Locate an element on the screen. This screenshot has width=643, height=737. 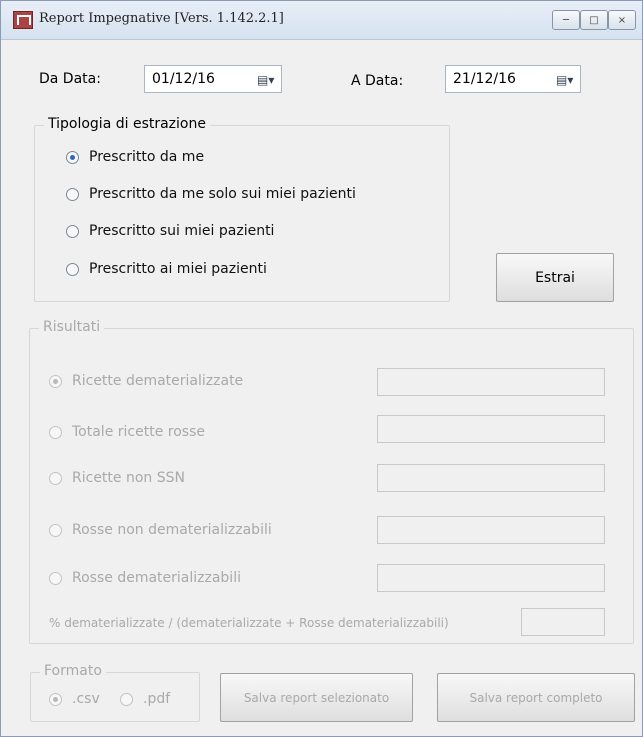
format-legend: Formato is located at coordinates (73, 671).